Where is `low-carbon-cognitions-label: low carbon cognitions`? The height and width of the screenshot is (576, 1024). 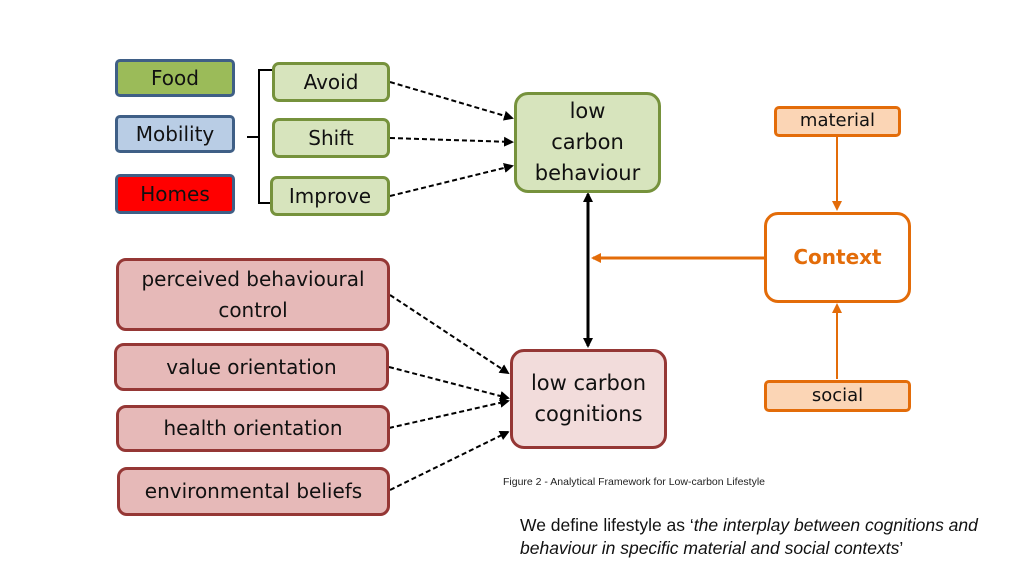
low-carbon-cognitions-label: low carbon cognitions is located at coordinates (588, 398).